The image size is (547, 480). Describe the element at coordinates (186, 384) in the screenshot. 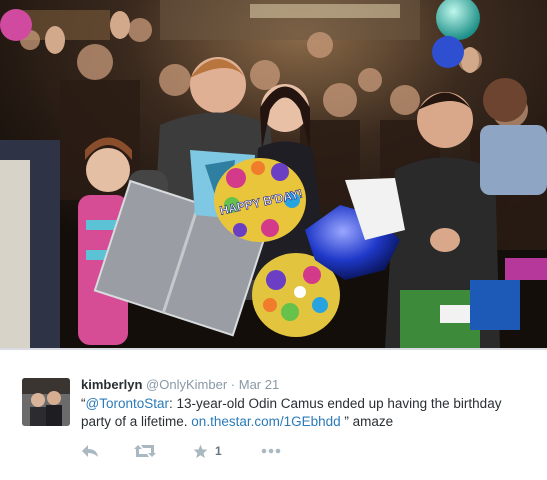

I see `user-handle: @OnlyKimber` at that location.